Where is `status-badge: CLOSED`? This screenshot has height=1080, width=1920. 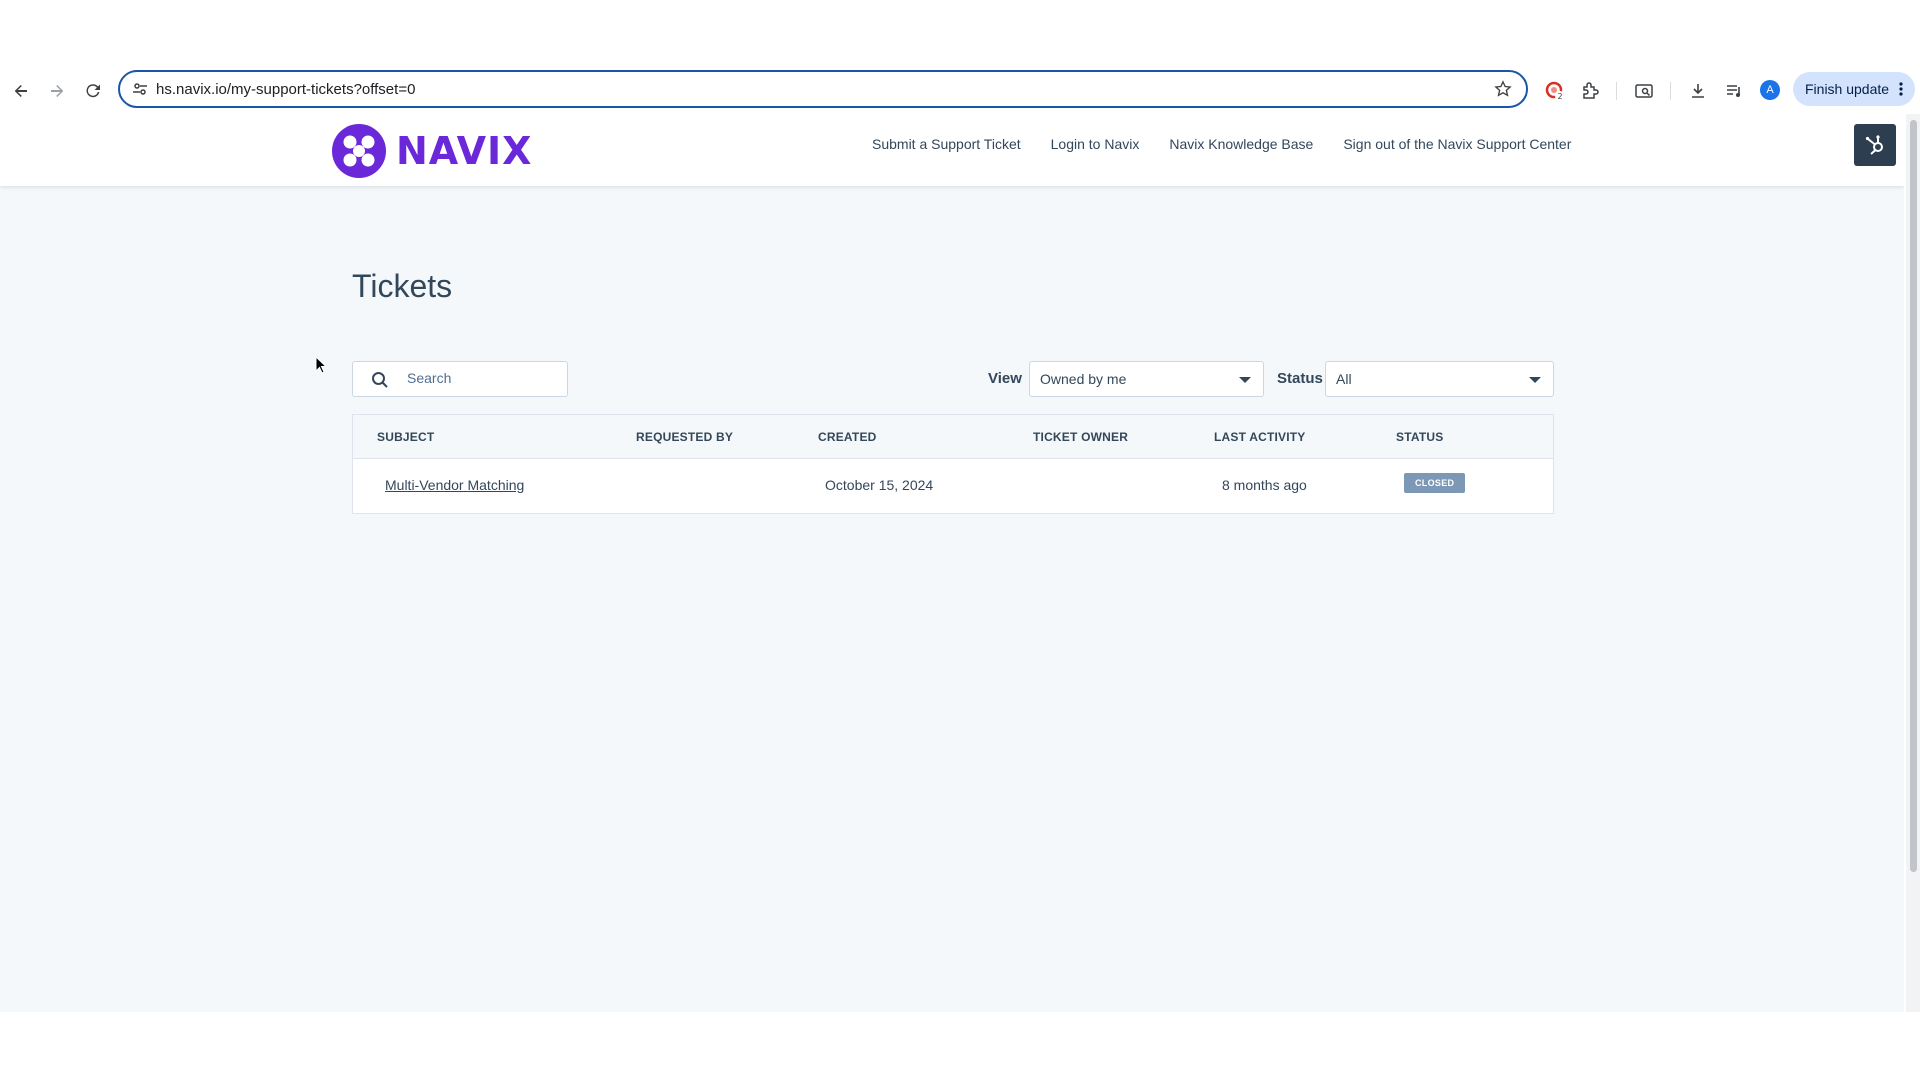 status-badge: CLOSED is located at coordinates (1435, 483).